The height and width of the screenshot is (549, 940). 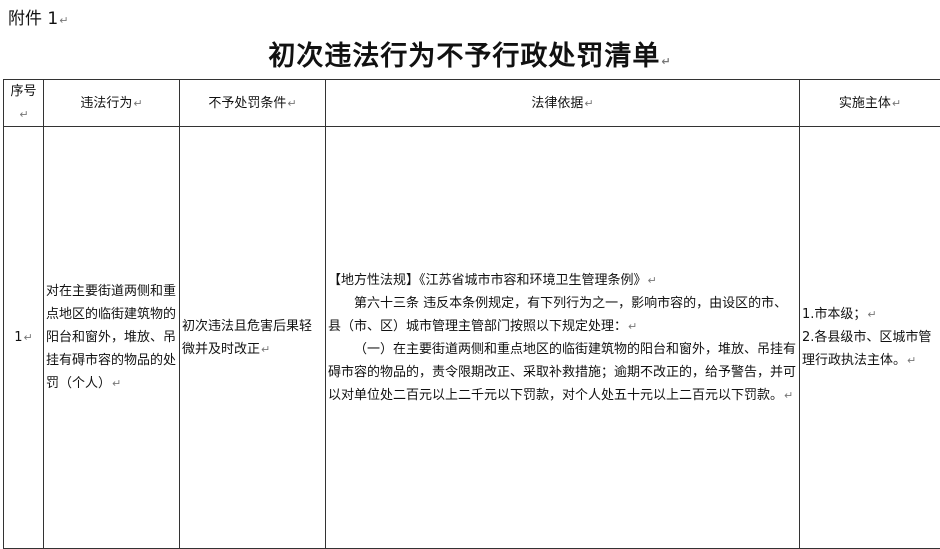 I want to click on basis-source: 【地方性法规】《江苏省城市市容和环境卫生管理条例》↵, so click(x=562, y=280).